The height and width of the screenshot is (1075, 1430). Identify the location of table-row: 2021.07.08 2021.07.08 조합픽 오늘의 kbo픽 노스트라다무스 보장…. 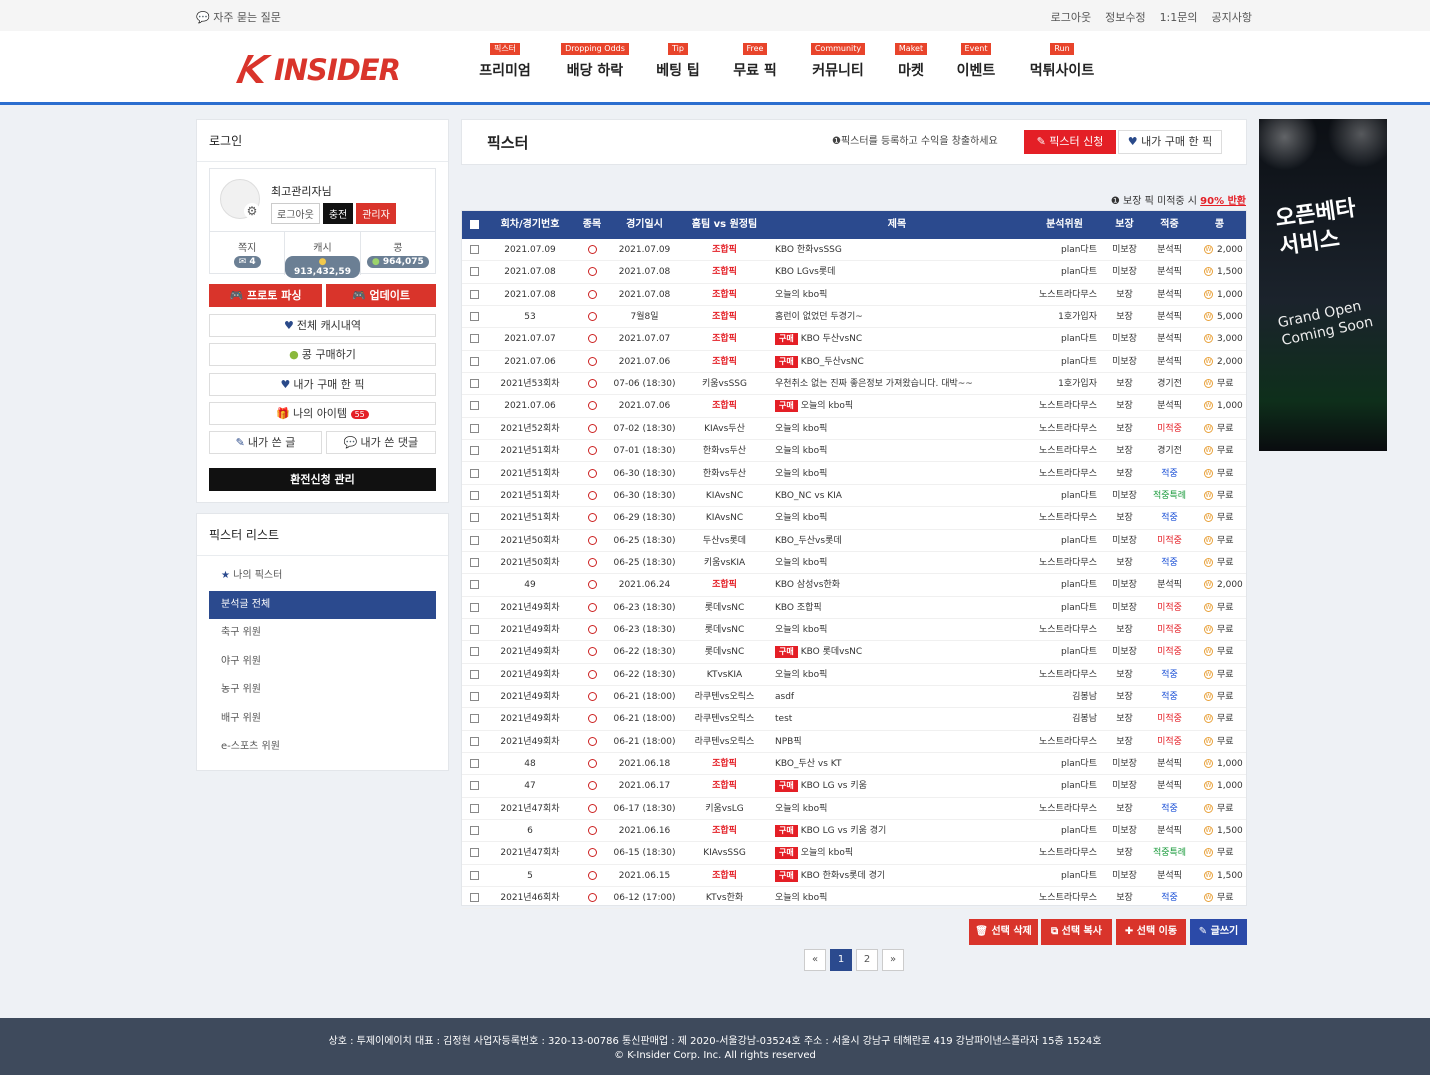
(854, 295).